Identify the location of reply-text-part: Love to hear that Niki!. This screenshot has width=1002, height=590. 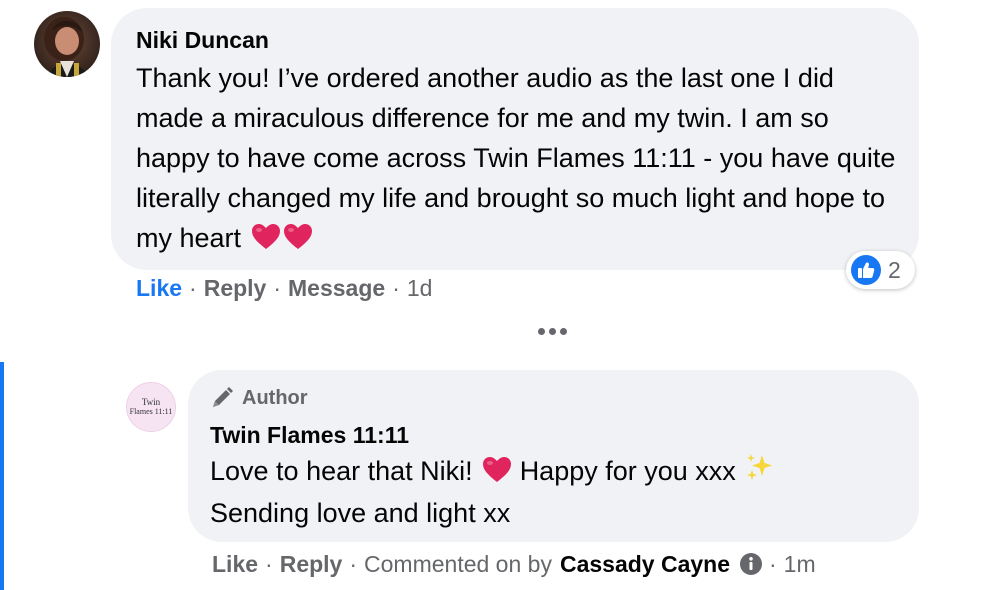
(341, 471).